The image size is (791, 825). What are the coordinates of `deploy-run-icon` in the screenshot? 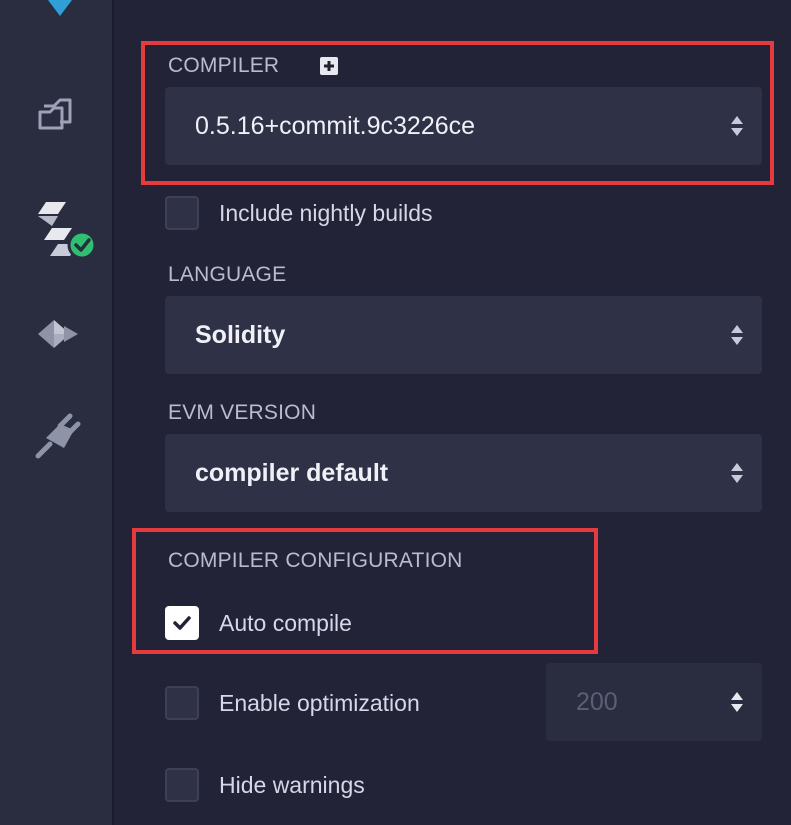 It's located at (58, 334).